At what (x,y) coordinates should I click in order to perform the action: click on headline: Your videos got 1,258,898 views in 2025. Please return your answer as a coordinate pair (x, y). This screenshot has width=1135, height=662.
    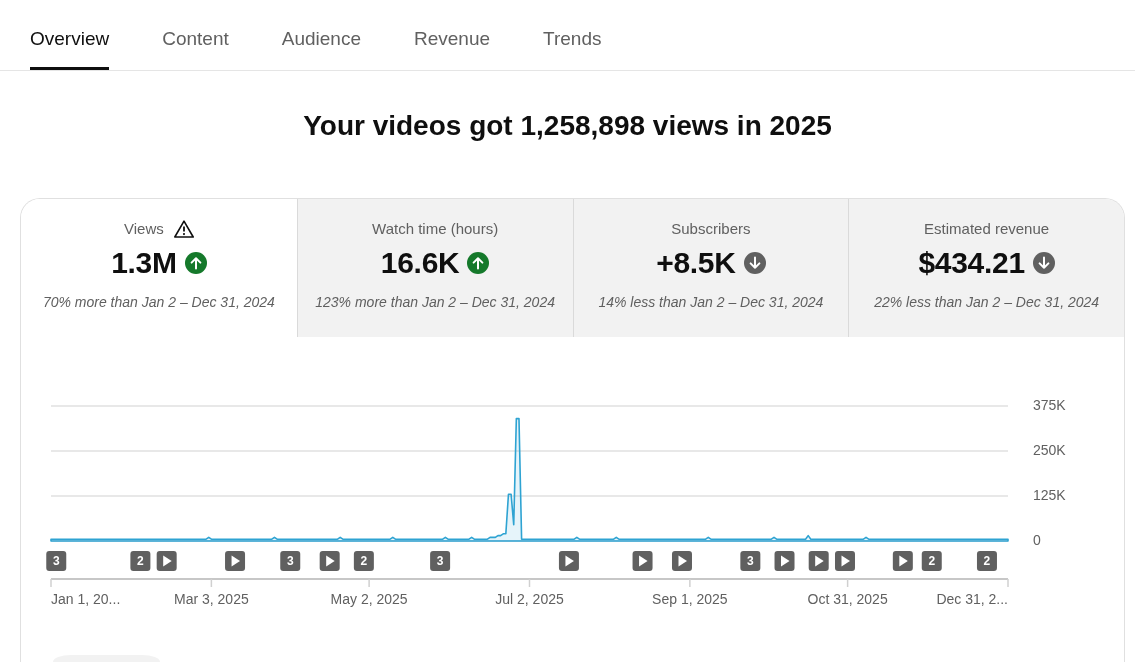
    Looking at the image, I should click on (567, 126).